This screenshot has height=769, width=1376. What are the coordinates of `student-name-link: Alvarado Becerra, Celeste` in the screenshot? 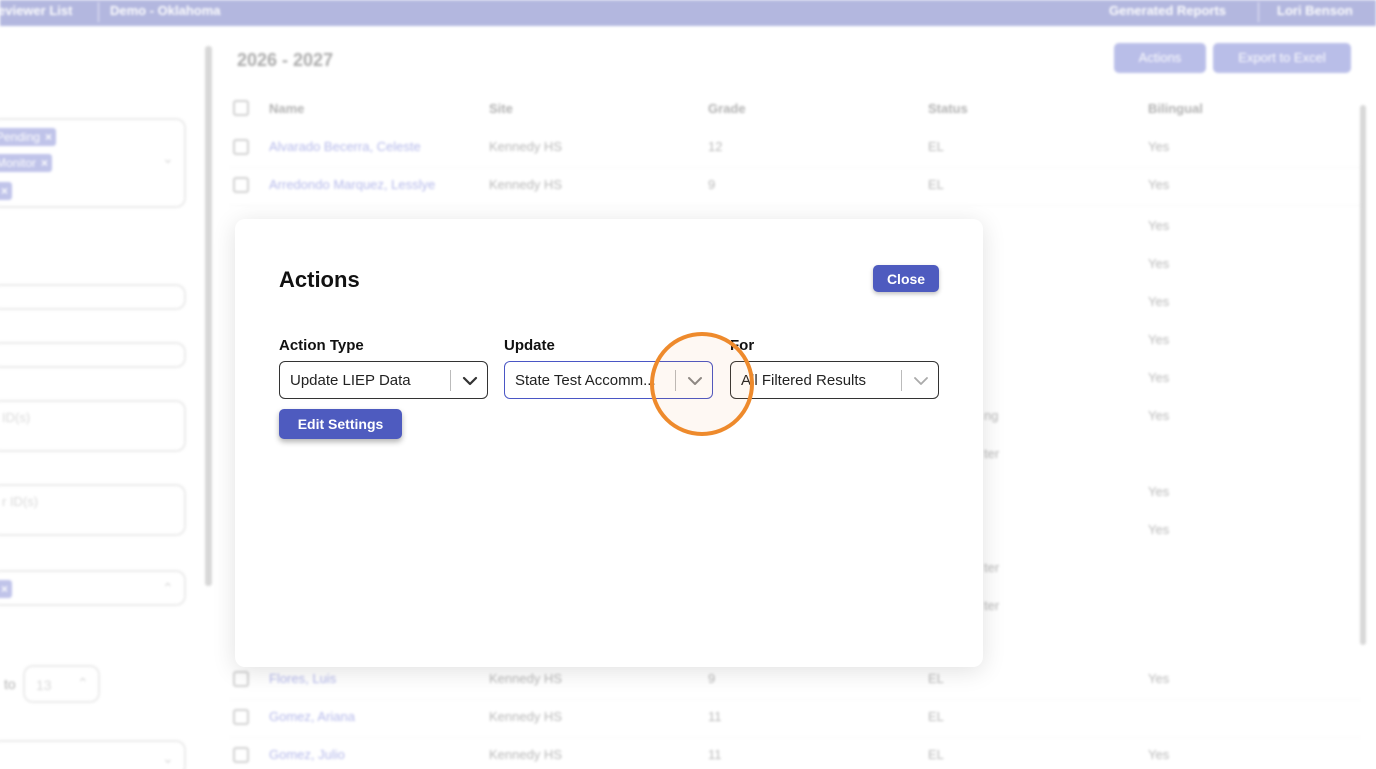 It's located at (345, 146).